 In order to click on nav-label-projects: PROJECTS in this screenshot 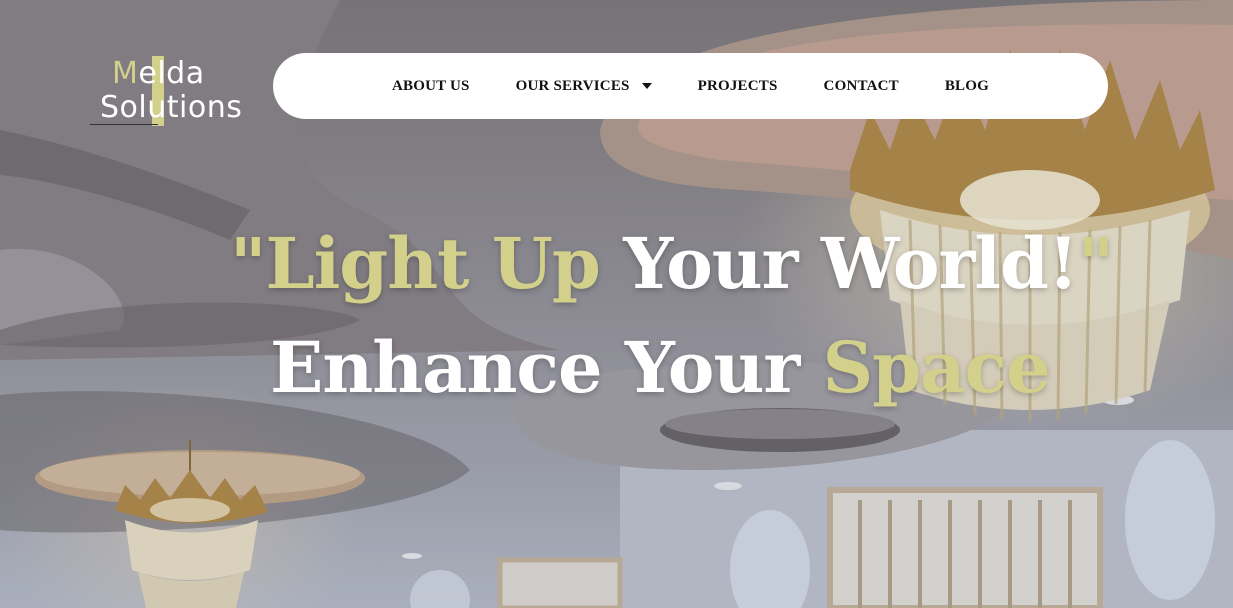, I will do `click(737, 85)`.